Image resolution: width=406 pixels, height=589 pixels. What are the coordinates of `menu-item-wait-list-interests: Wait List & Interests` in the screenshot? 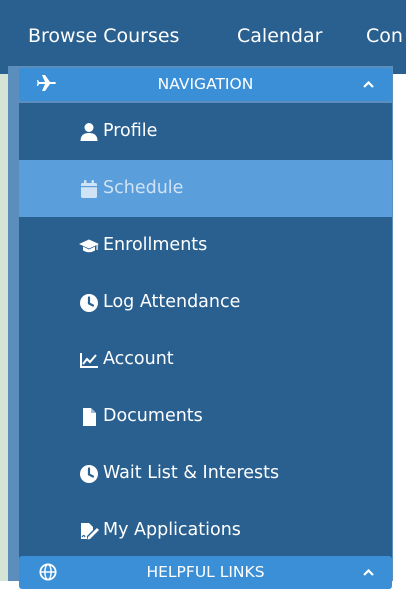 It's located at (205, 473).